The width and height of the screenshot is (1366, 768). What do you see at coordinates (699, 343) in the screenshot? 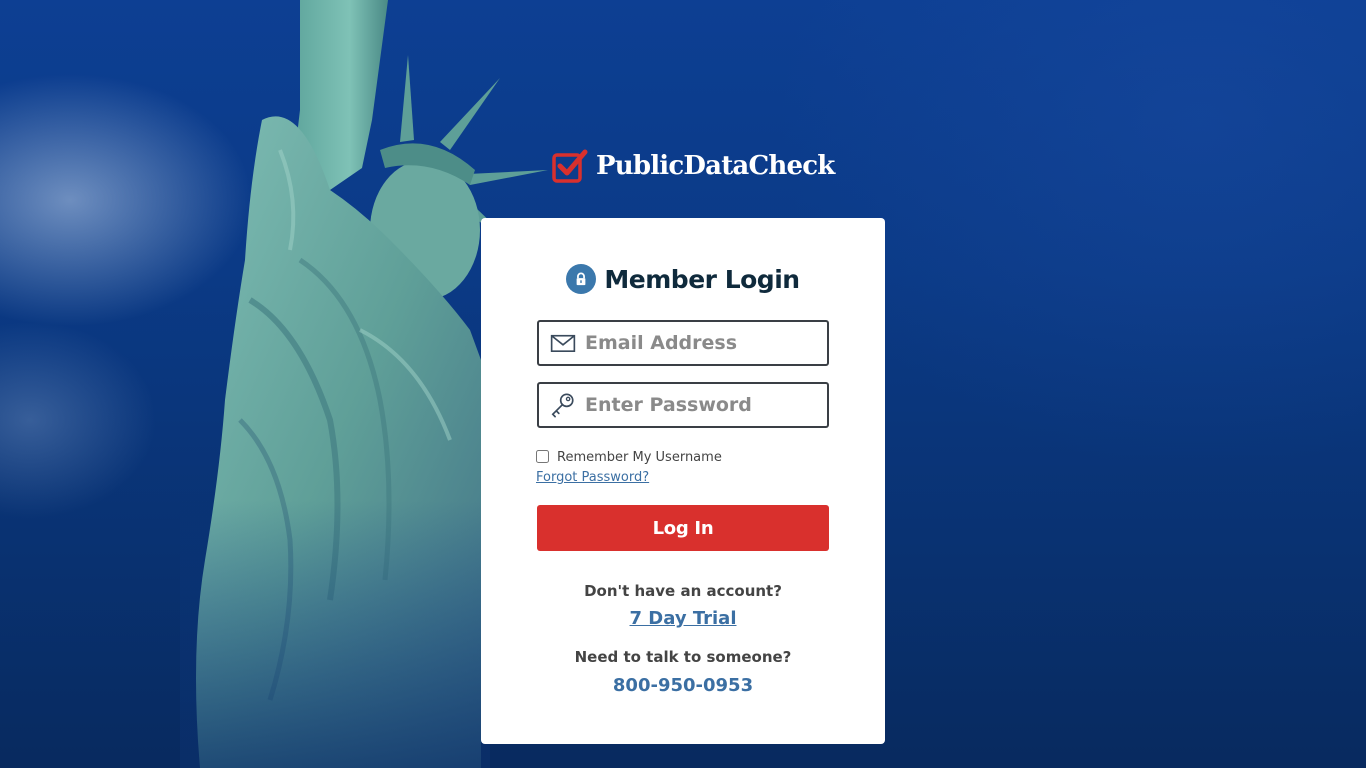
I see `email-input` at bounding box center [699, 343].